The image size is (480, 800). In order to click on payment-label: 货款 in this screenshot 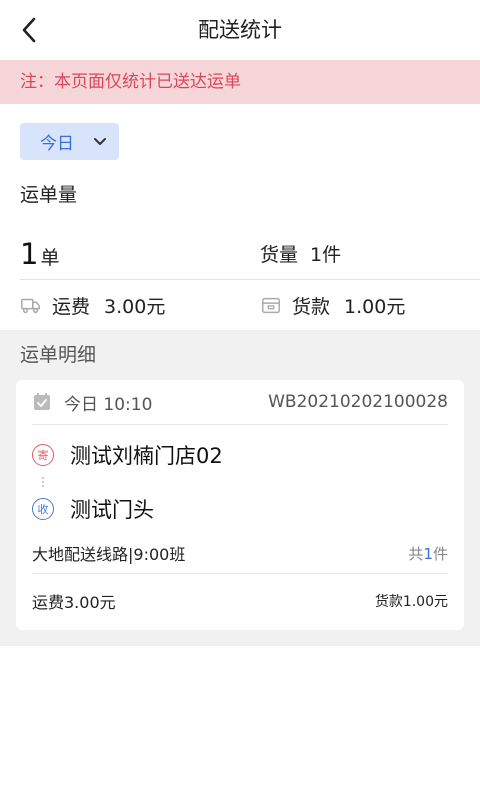, I will do `click(311, 306)`.